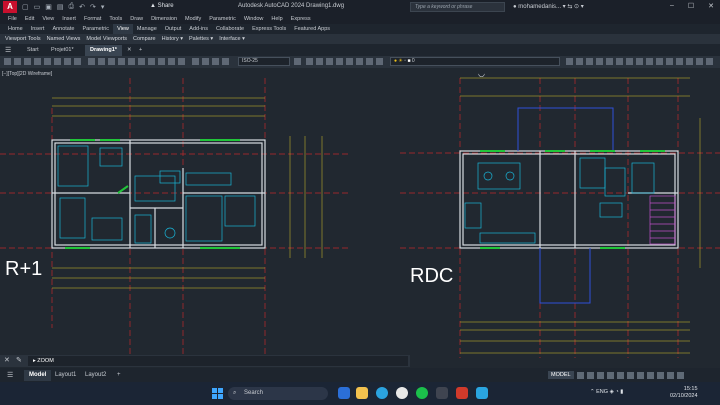 The width and height of the screenshot is (720, 405). I want to click on windows-start-icon, so click(217, 393).